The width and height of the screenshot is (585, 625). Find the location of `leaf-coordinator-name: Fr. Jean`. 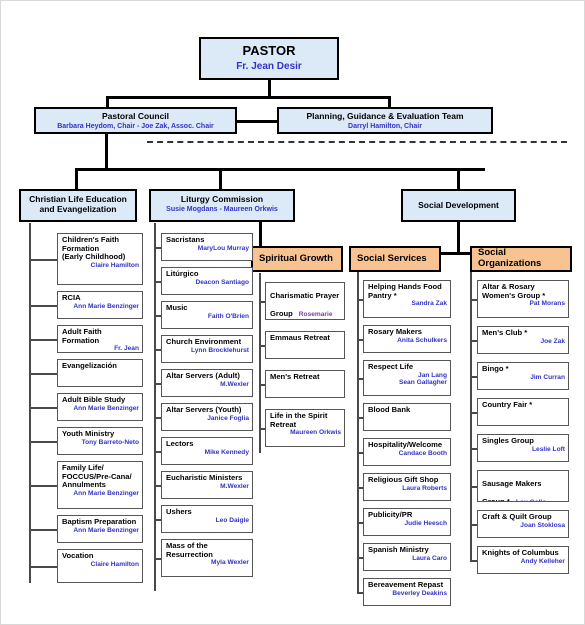

leaf-coordinator-name: Fr. Jean is located at coordinates (126, 348).